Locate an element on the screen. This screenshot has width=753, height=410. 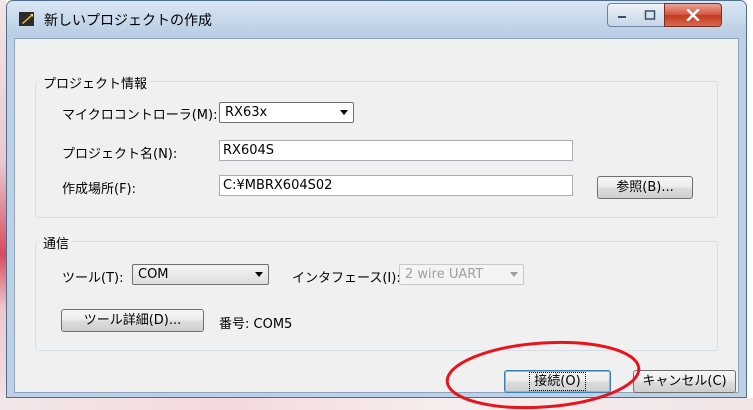
interface-value: 2 wire UART is located at coordinates (444, 274).